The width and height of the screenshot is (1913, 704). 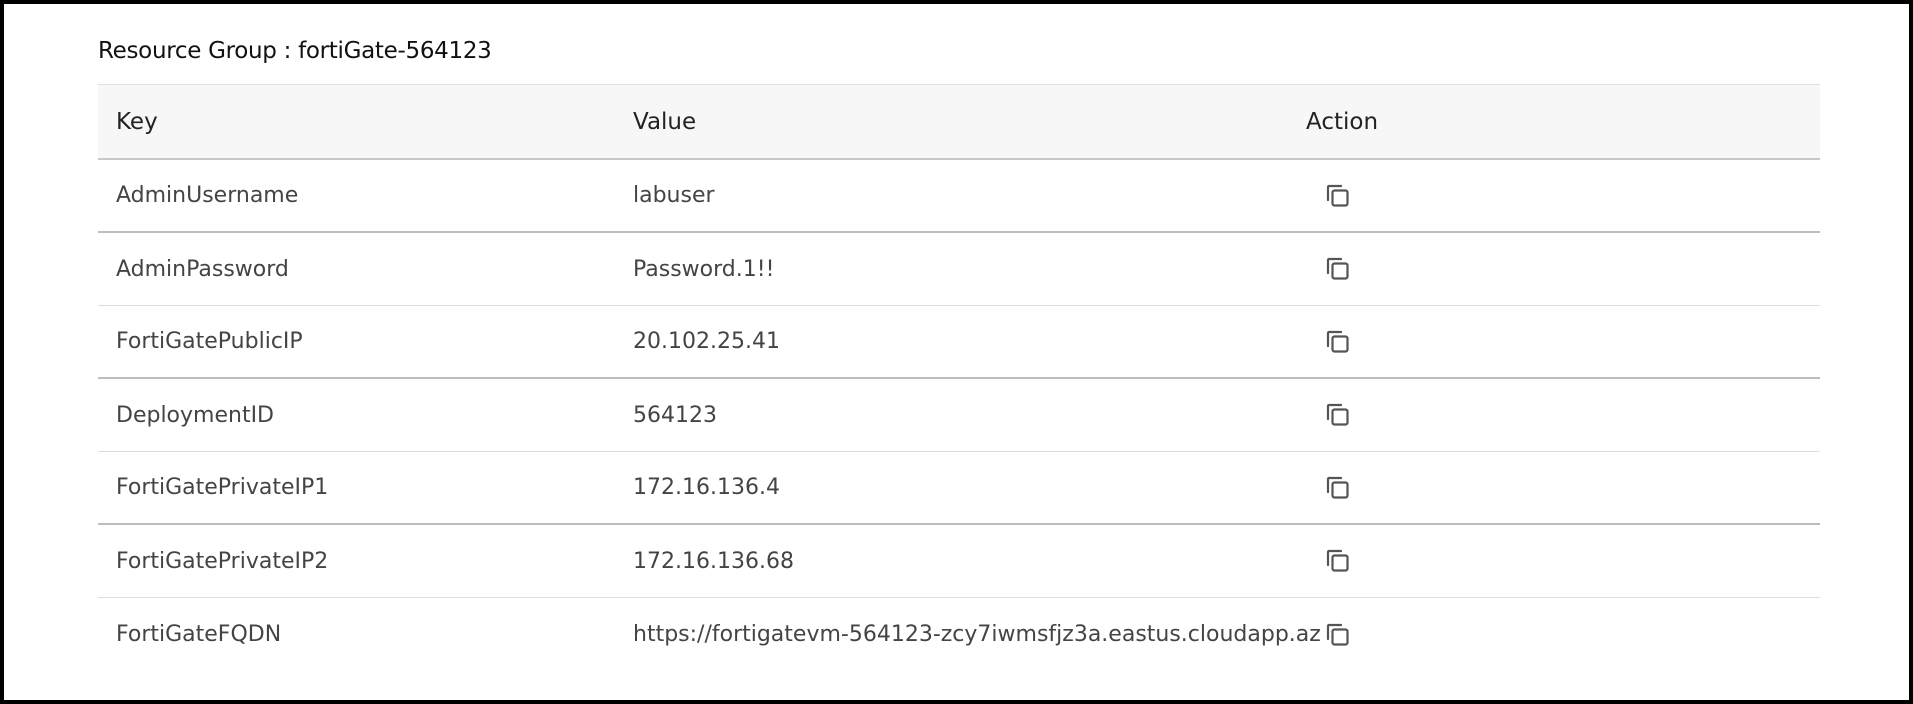 I want to click on row-key: FortiGatePrivateIP2, so click(x=222, y=561).